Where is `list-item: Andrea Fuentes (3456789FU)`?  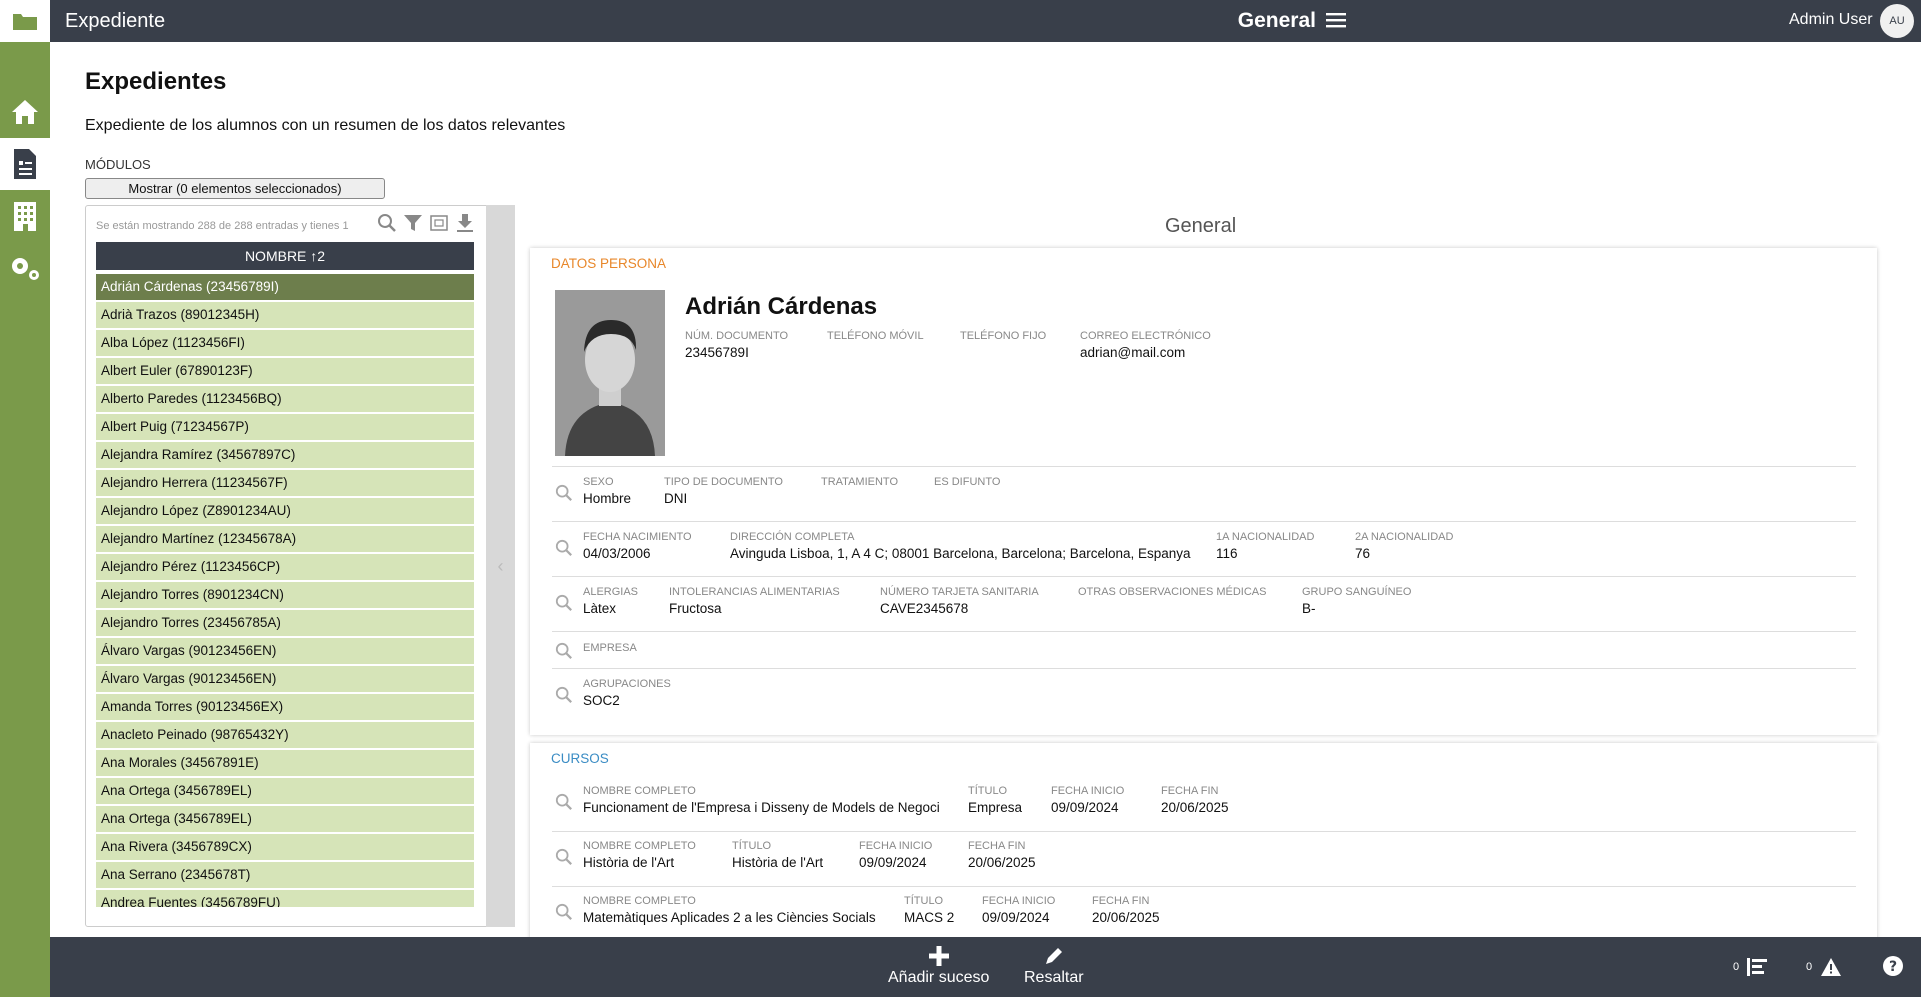
list-item: Andrea Fuentes (3456789FU) is located at coordinates (285, 898).